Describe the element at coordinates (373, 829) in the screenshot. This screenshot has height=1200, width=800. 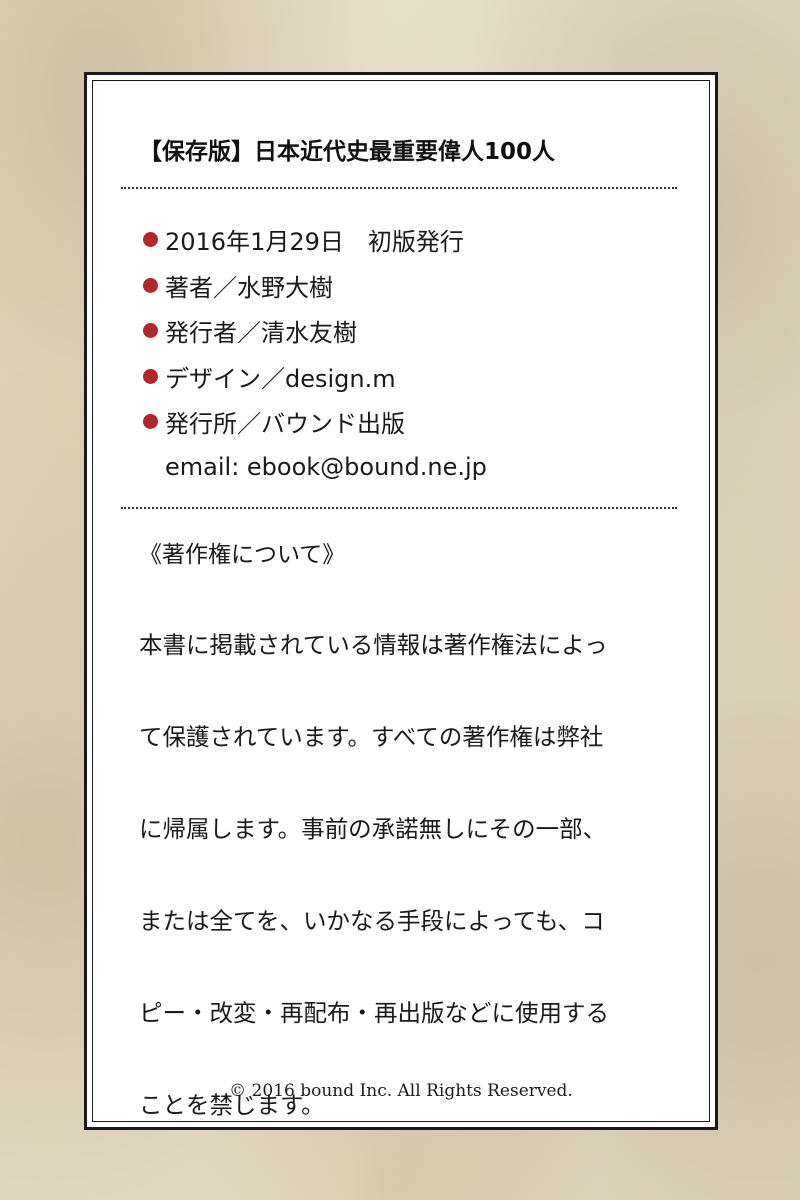
I see `copyright-line: に帰属します。事前の承諾無しにその一部、` at that location.